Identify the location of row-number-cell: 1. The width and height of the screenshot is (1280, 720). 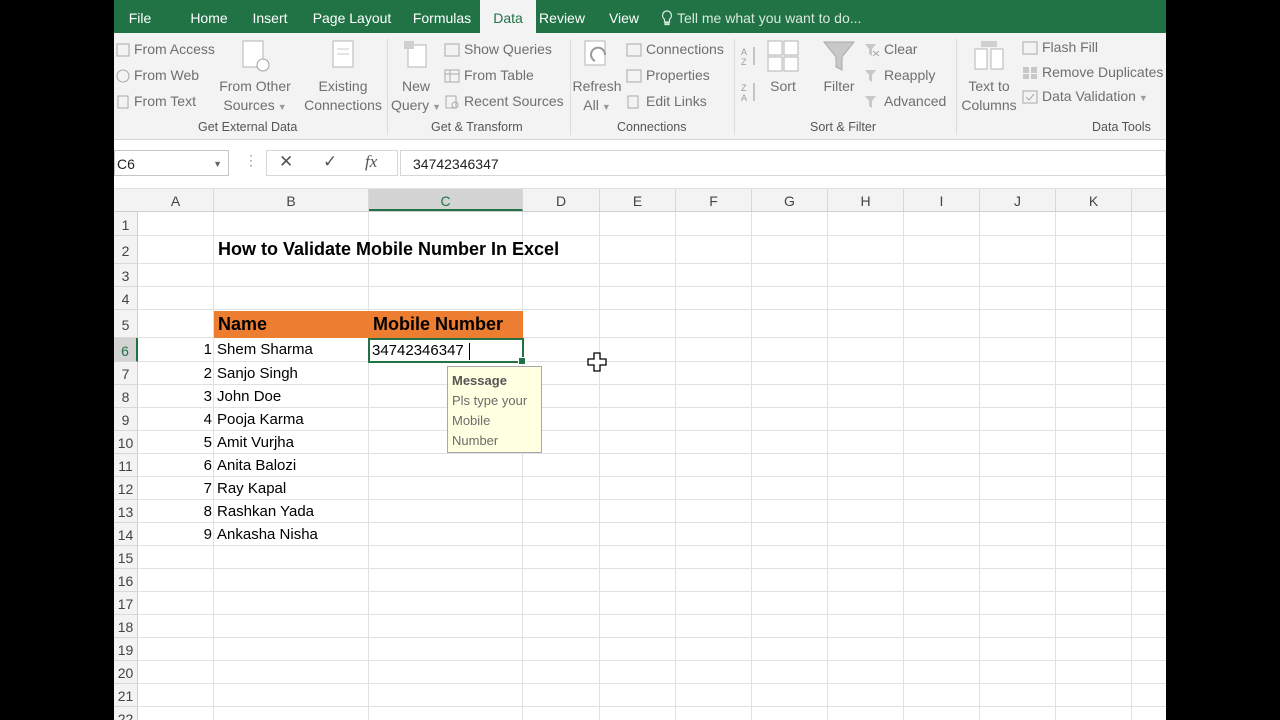
(175, 349).